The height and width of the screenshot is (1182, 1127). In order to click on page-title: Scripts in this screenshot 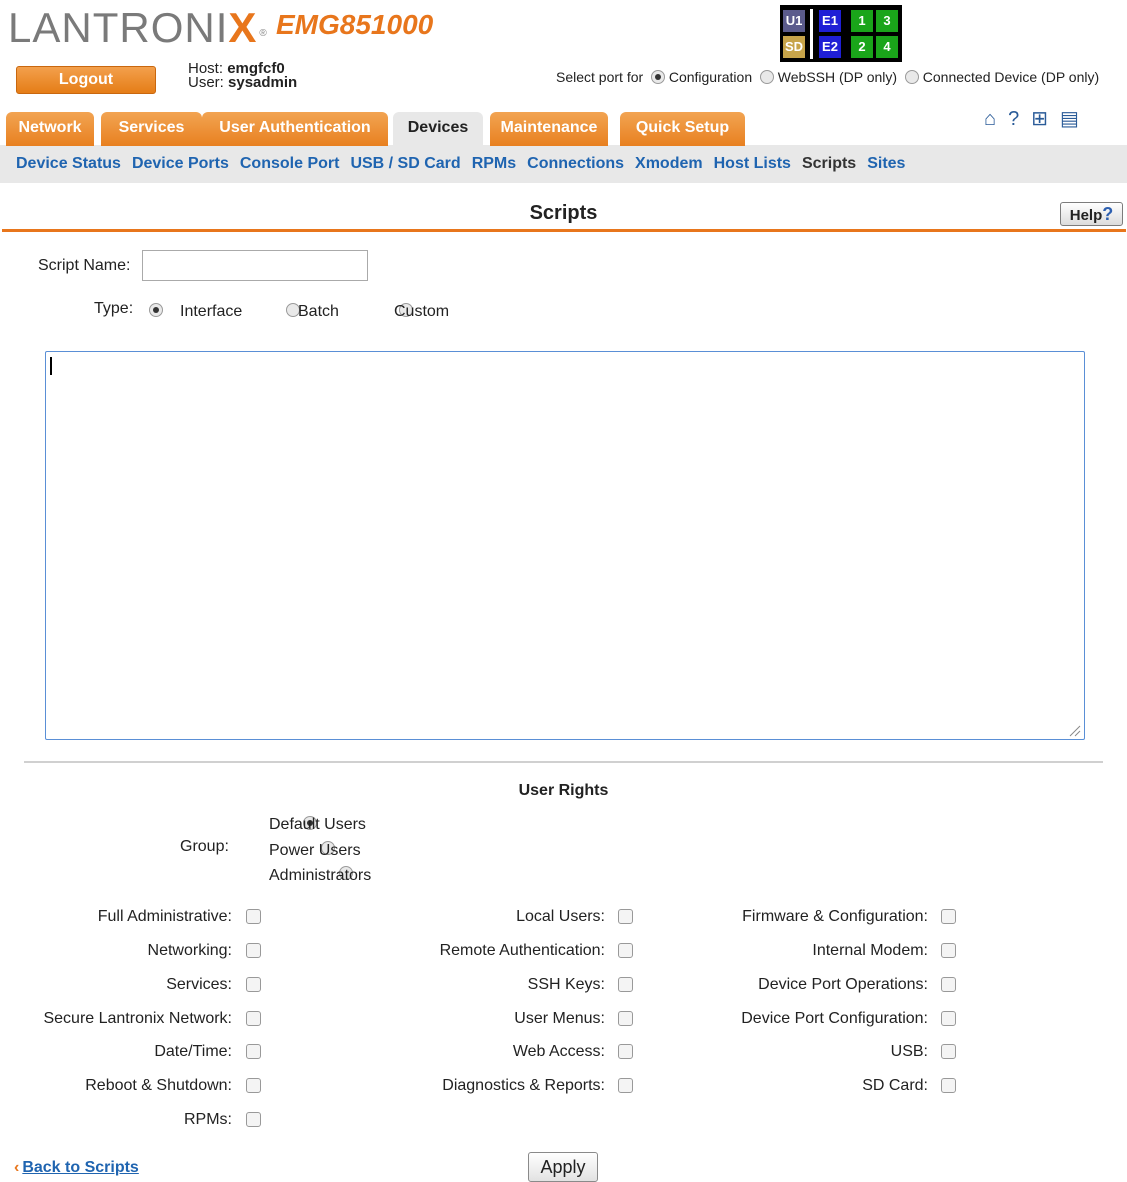, I will do `click(563, 213)`.